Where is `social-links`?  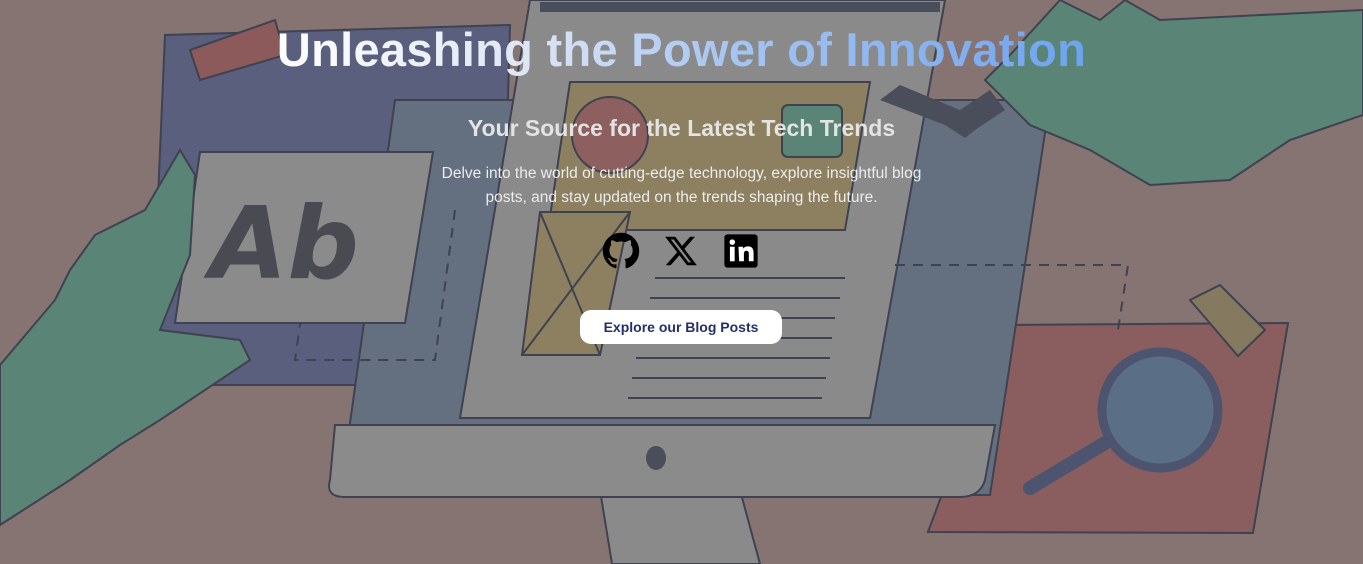
social-links is located at coordinates (681, 251).